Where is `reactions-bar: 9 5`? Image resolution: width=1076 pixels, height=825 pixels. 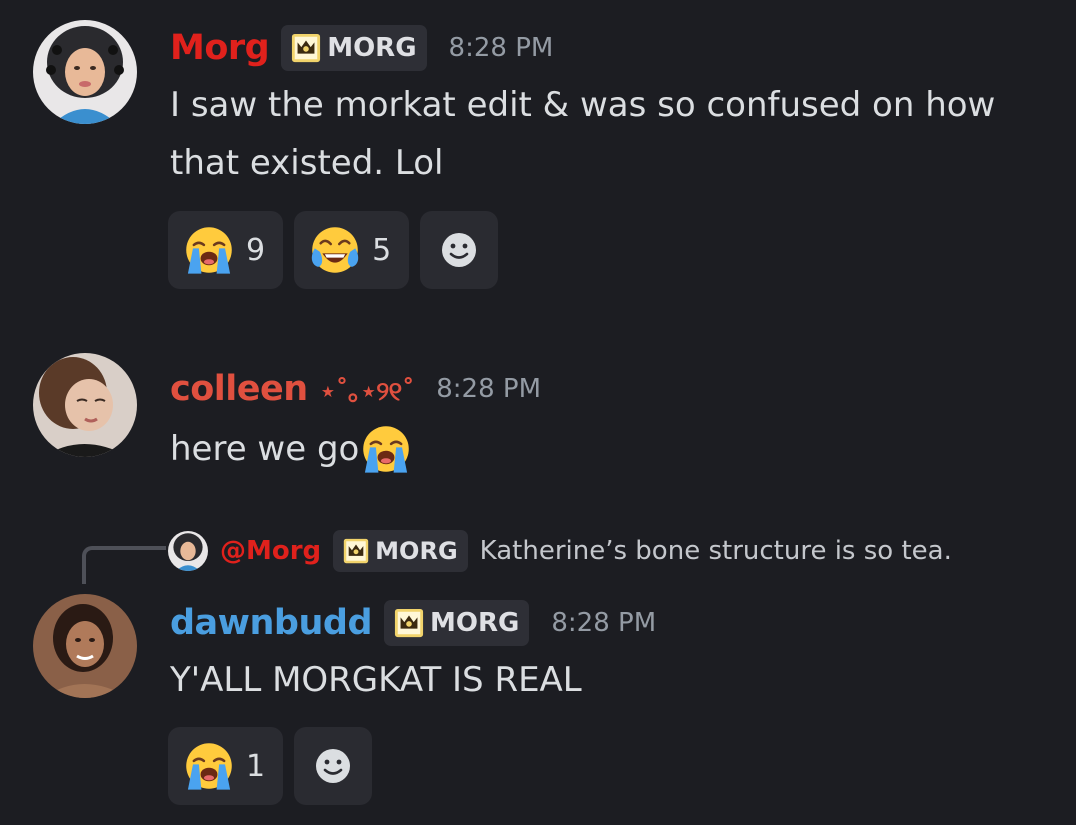 reactions-bar: 9 5 is located at coordinates (333, 250).